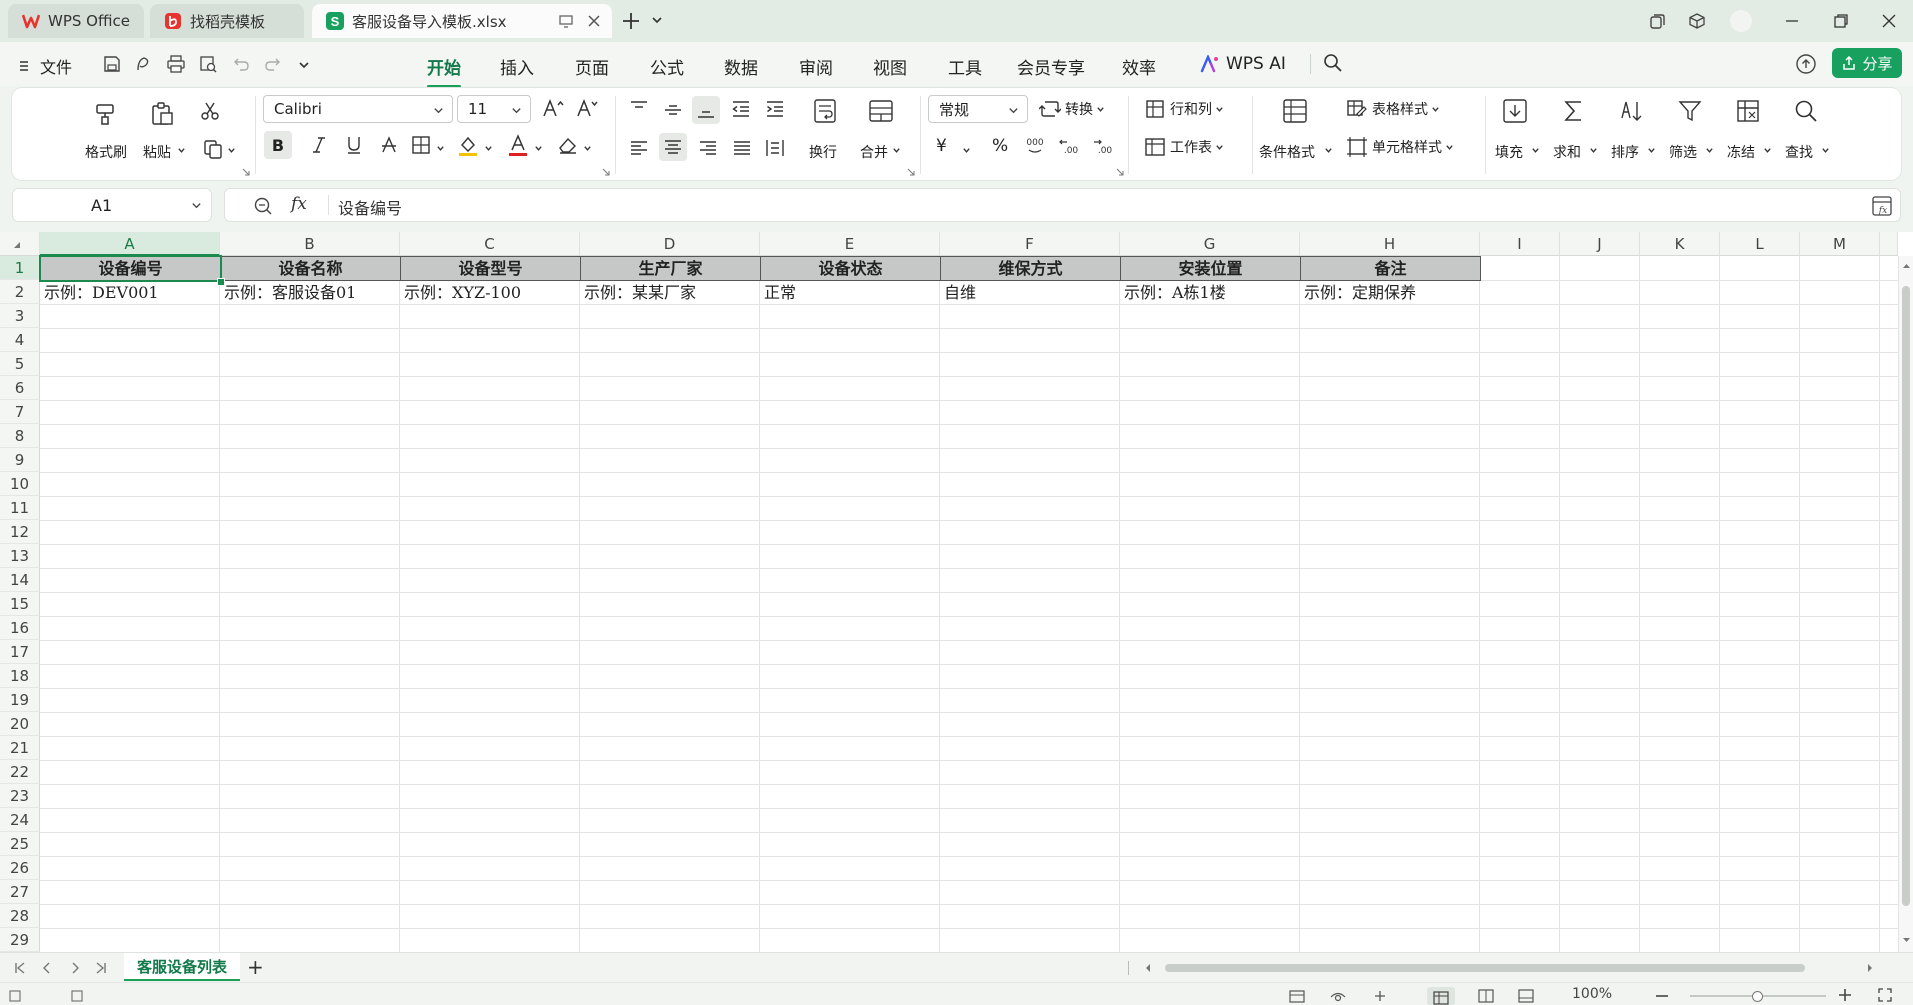 The height and width of the screenshot is (1005, 1913). Describe the element at coordinates (20, 652) in the screenshot. I see `row-header-17: 17` at that location.